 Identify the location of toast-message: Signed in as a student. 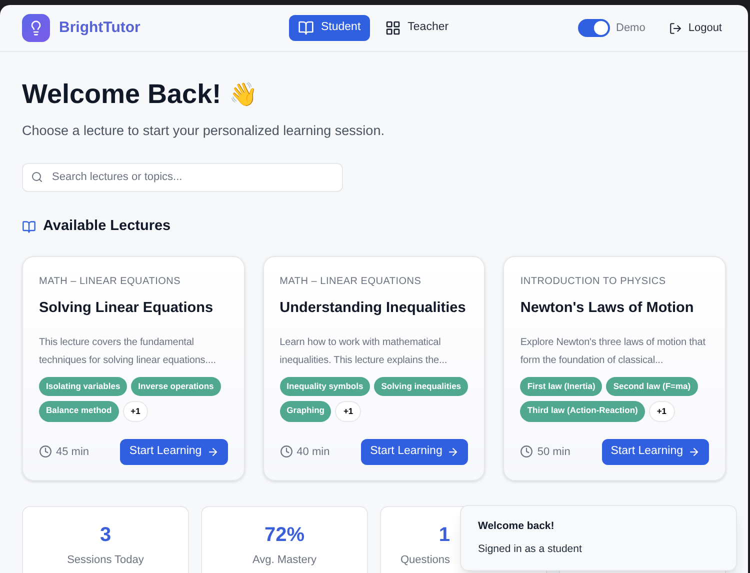
(530, 549).